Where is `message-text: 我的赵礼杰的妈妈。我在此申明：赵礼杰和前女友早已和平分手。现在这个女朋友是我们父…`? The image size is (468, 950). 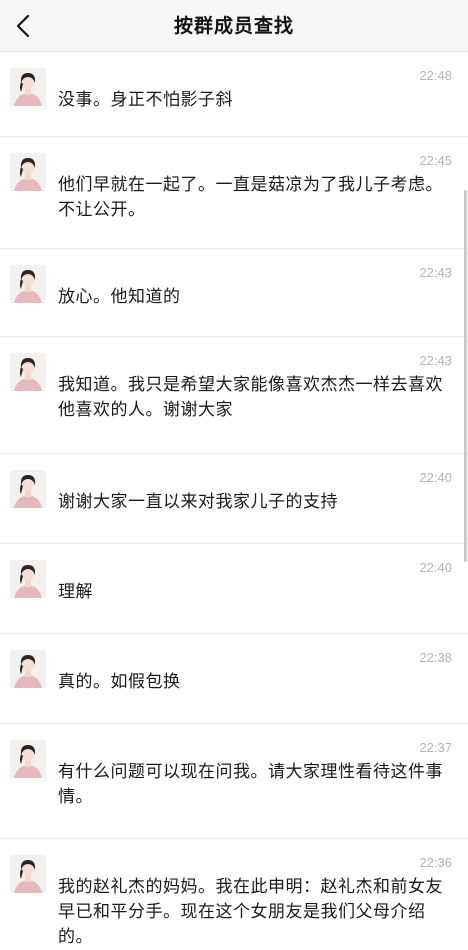 message-text: 我的赵礼杰的妈妈。我在此申明：赵礼杰和前女友早已和平分手。现在这个女朋友是我们父… is located at coordinates (250, 912).